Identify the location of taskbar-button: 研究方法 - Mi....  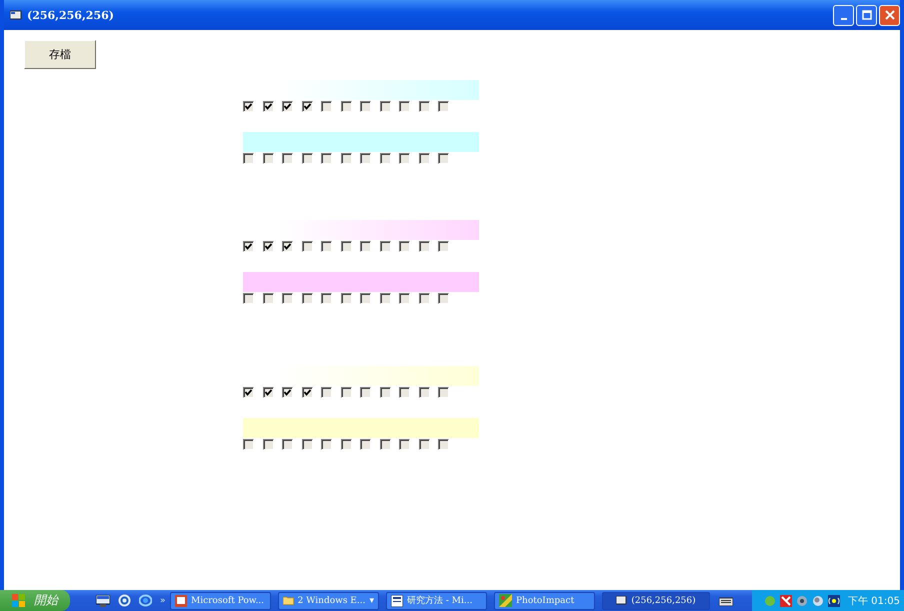
(436, 601).